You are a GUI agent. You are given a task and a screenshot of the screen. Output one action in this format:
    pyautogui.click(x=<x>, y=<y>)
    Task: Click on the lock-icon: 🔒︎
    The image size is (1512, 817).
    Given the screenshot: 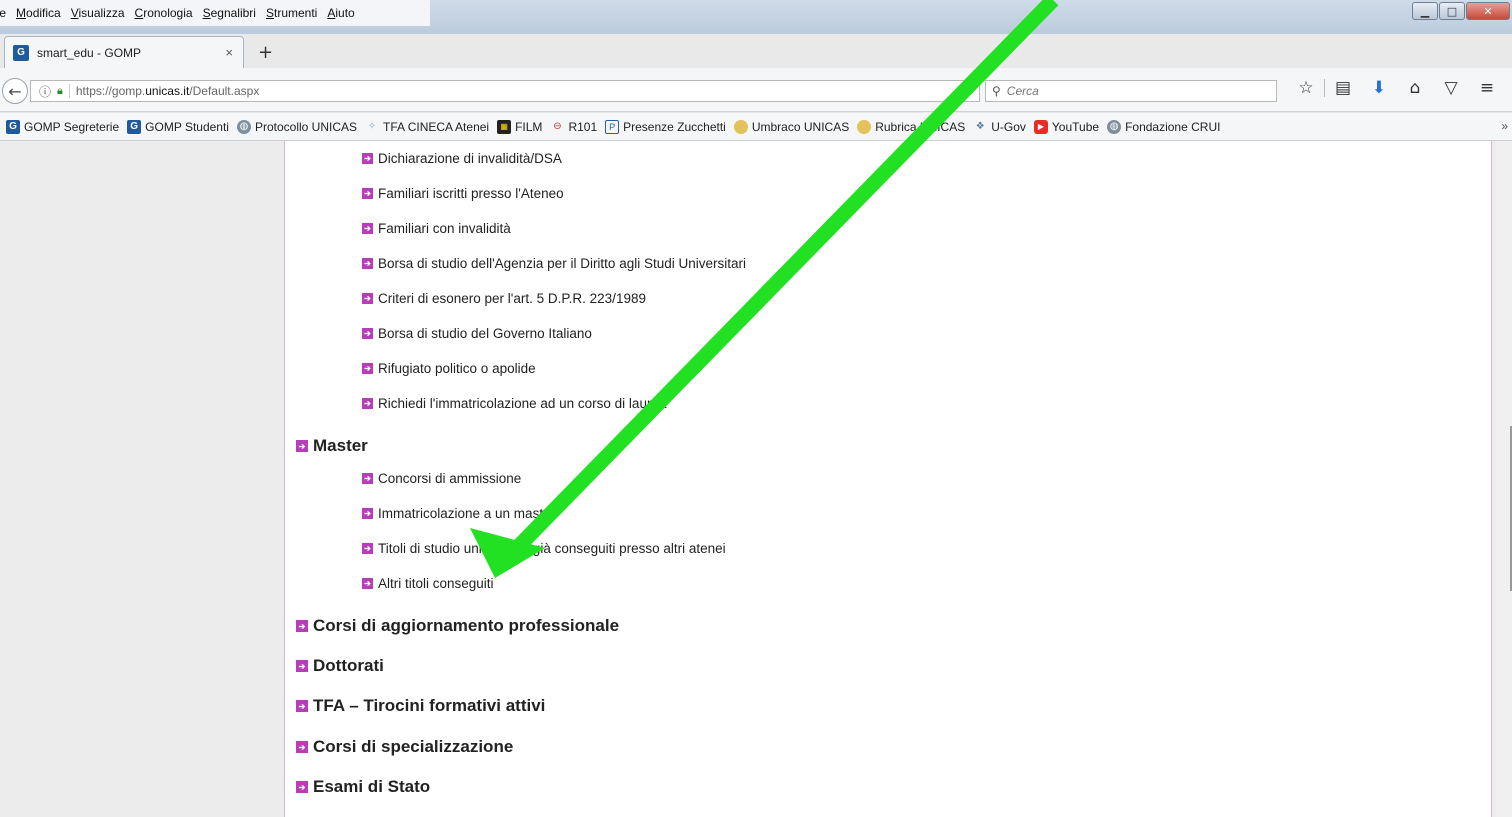 What is the action you would take?
    pyautogui.click(x=60, y=90)
    